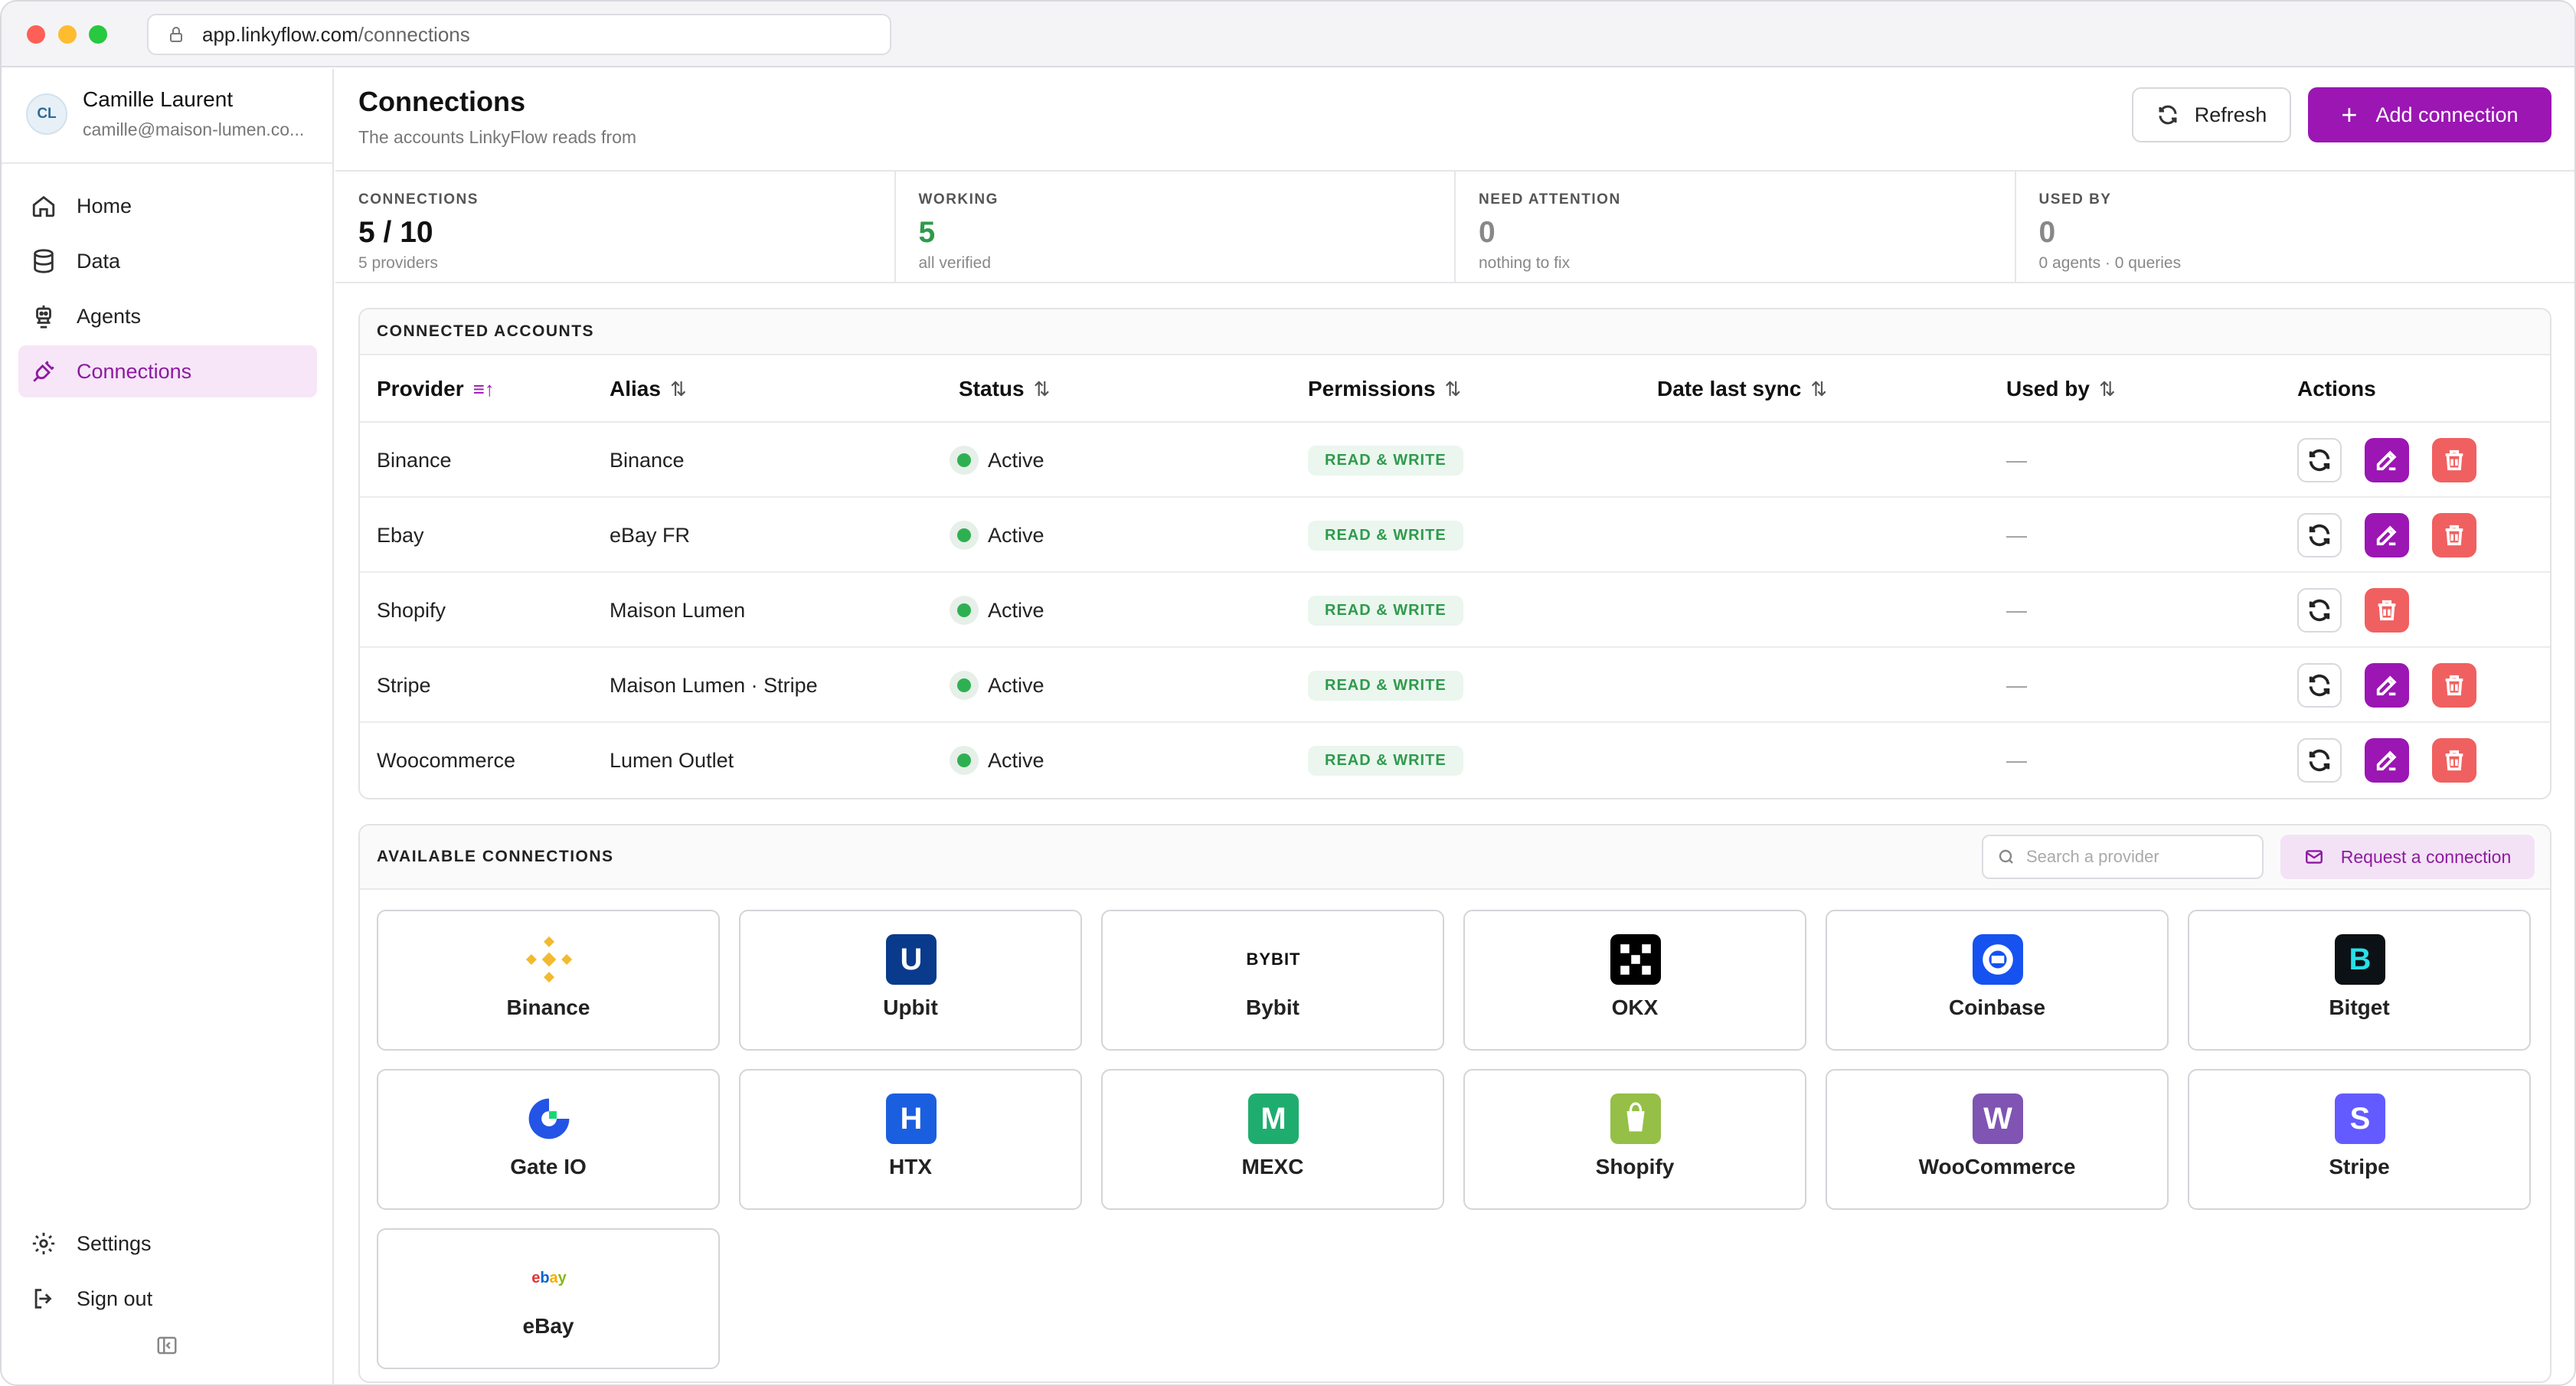 This screenshot has width=2576, height=1386. I want to click on minimize-window-button, so click(67, 34).